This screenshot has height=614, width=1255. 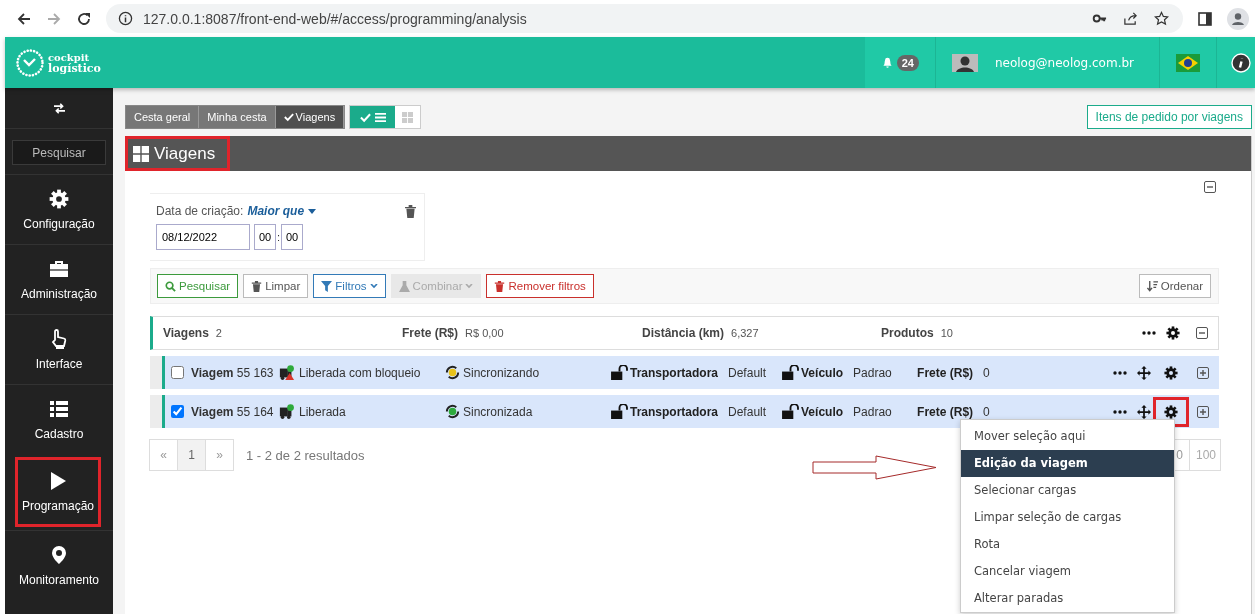 I want to click on menu-item: Cancelar viagem, so click(x=1067, y=571).